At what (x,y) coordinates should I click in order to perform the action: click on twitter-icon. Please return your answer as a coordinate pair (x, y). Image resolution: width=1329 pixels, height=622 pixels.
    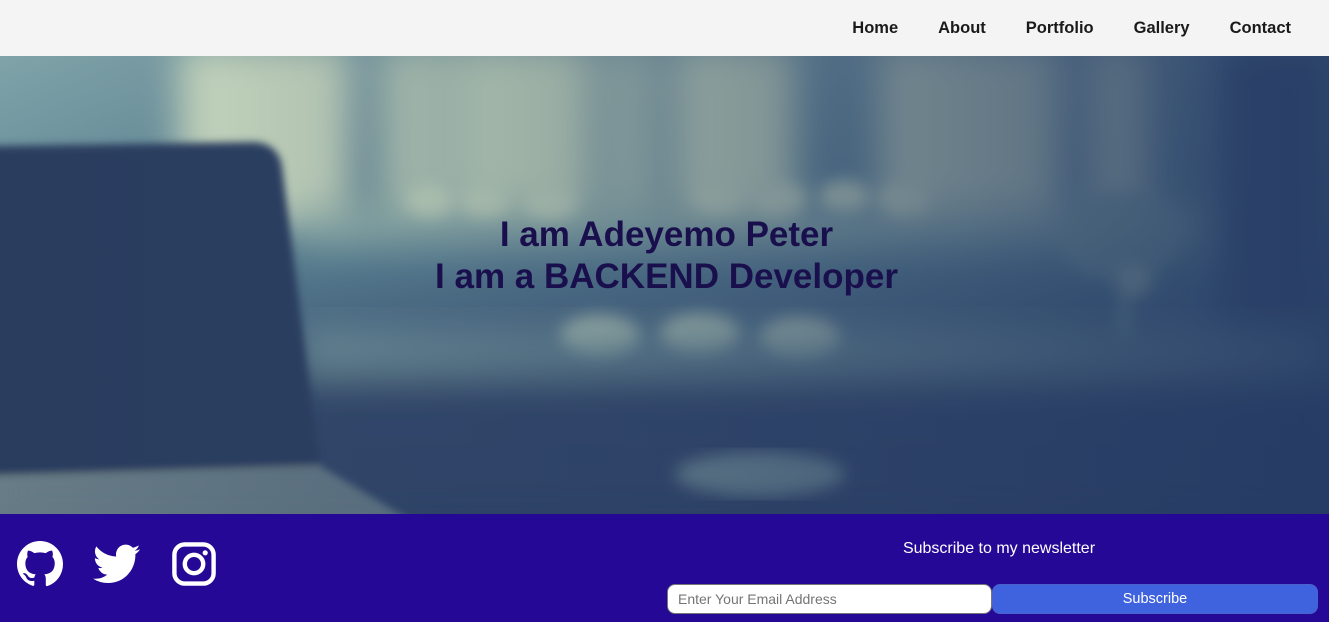
    Looking at the image, I should click on (117, 563).